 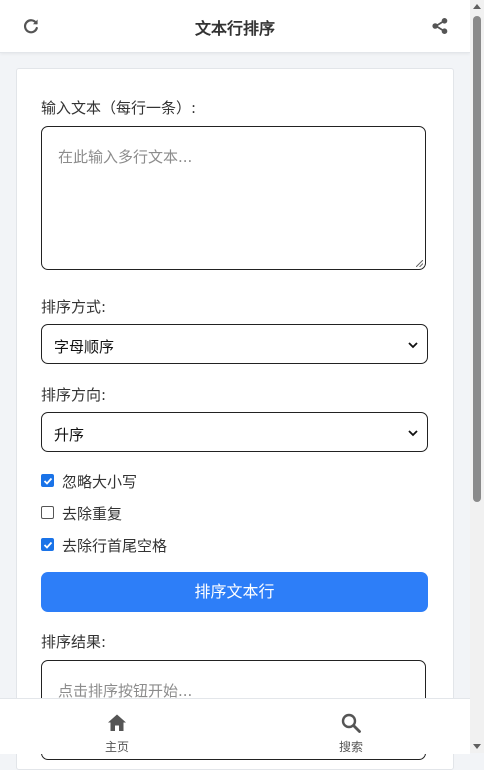 What do you see at coordinates (477, 6) in the screenshot?
I see `scroll-up-arrow-icon` at bounding box center [477, 6].